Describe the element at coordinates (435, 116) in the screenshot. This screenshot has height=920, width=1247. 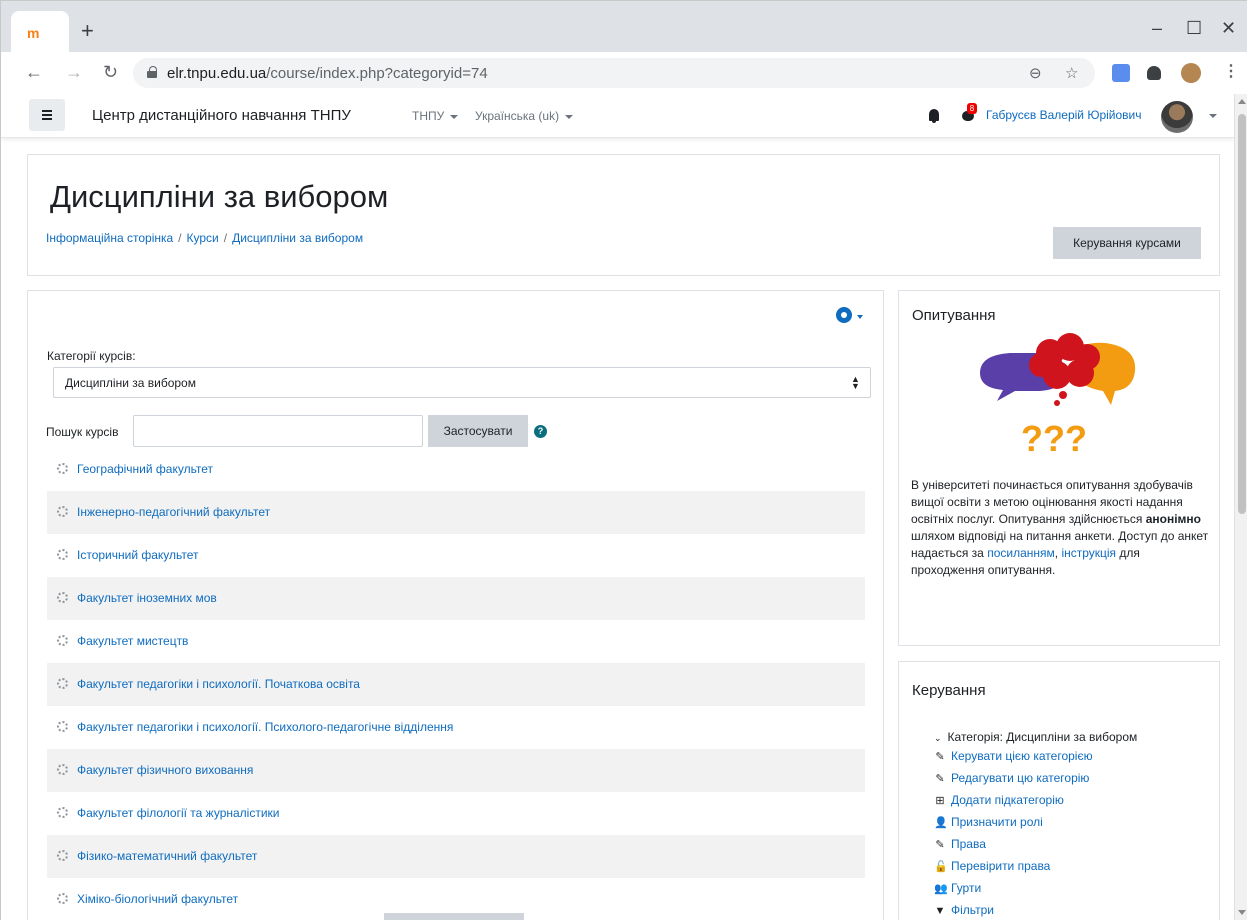
I see `menu-tnpu: ТНПУ` at that location.